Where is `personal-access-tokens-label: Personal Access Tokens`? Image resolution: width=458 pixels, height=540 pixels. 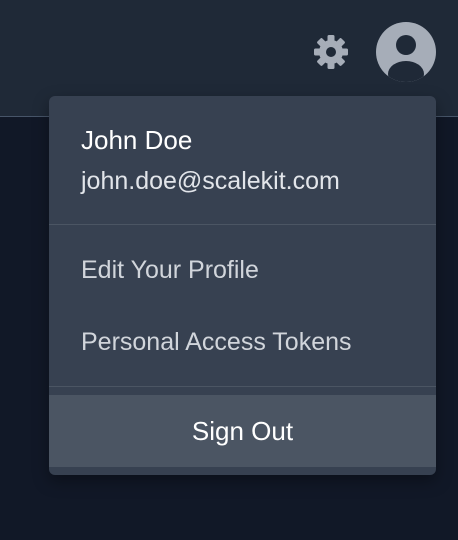
personal-access-tokens-label: Personal Access Tokens is located at coordinates (216, 342).